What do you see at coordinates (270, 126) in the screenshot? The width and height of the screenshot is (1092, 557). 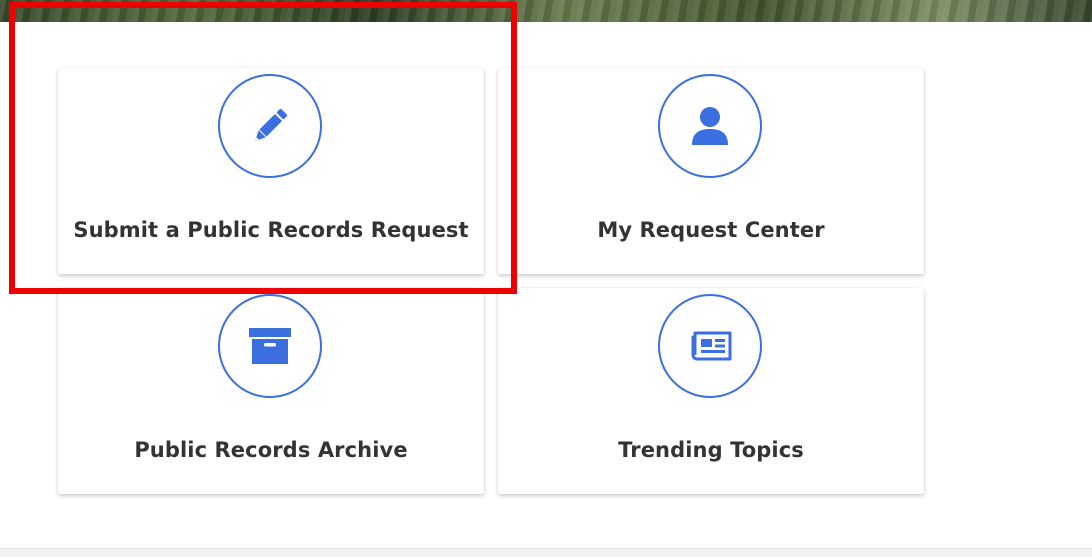 I see `pencil-icon` at bounding box center [270, 126].